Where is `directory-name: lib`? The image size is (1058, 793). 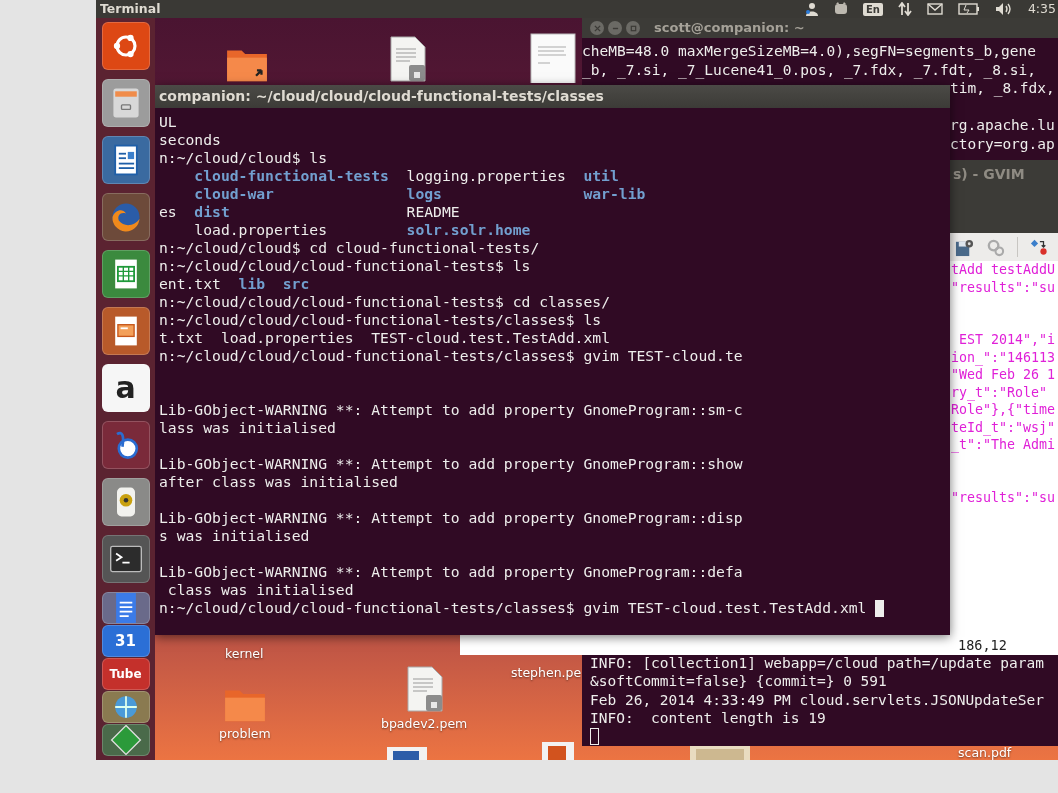
directory-name: lib is located at coordinates (252, 284).